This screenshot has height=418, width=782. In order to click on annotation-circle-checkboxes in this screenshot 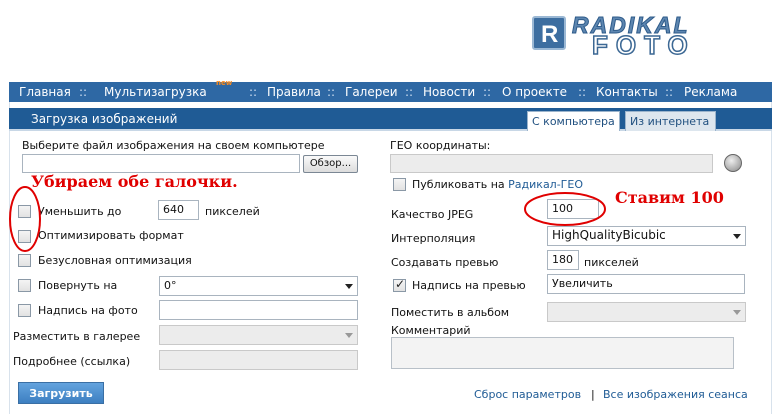, I will do `click(25, 219)`.